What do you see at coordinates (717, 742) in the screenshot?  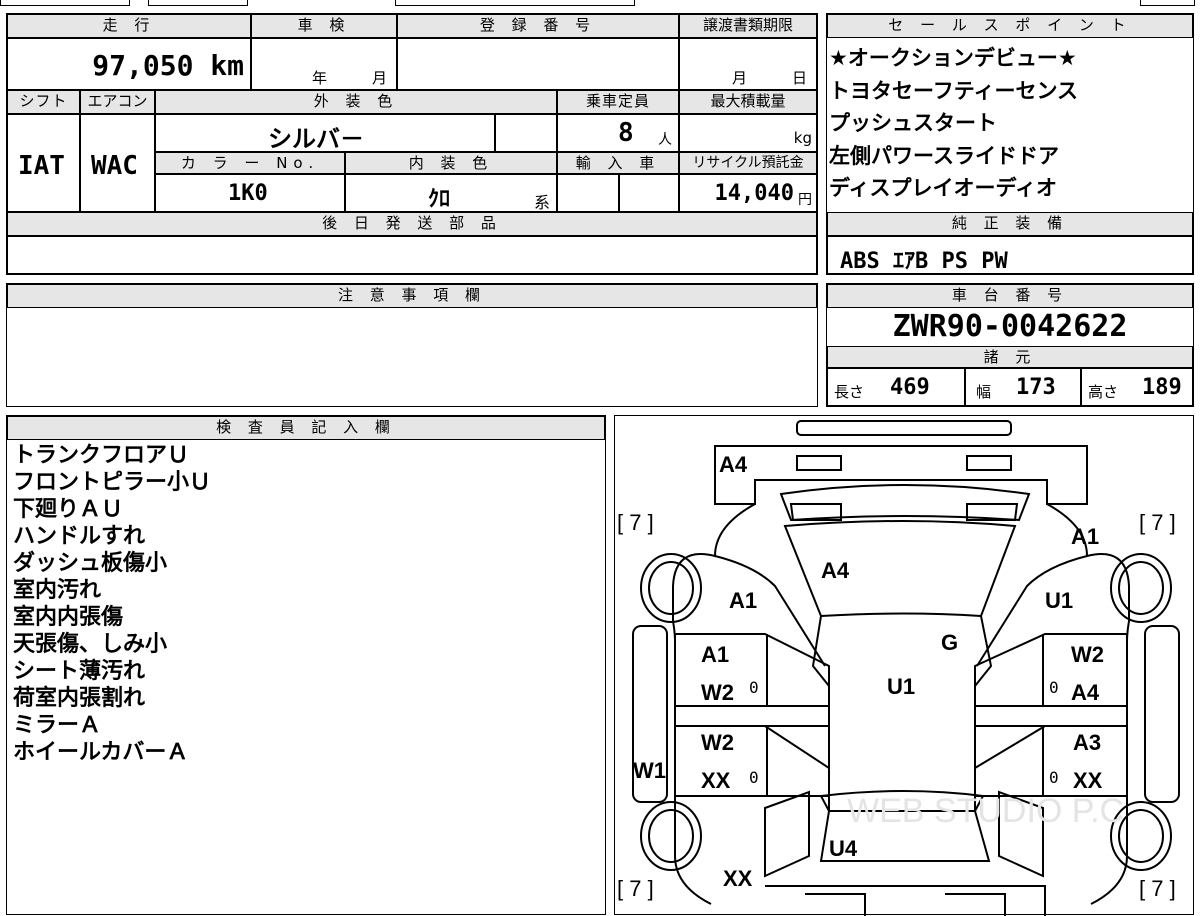 I see `left-front-door-w-code: W2` at bounding box center [717, 742].